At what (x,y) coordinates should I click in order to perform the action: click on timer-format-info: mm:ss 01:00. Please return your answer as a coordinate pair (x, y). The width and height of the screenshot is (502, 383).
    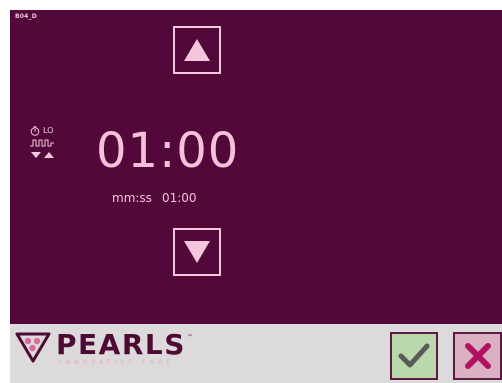
    Looking at the image, I should click on (154, 198).